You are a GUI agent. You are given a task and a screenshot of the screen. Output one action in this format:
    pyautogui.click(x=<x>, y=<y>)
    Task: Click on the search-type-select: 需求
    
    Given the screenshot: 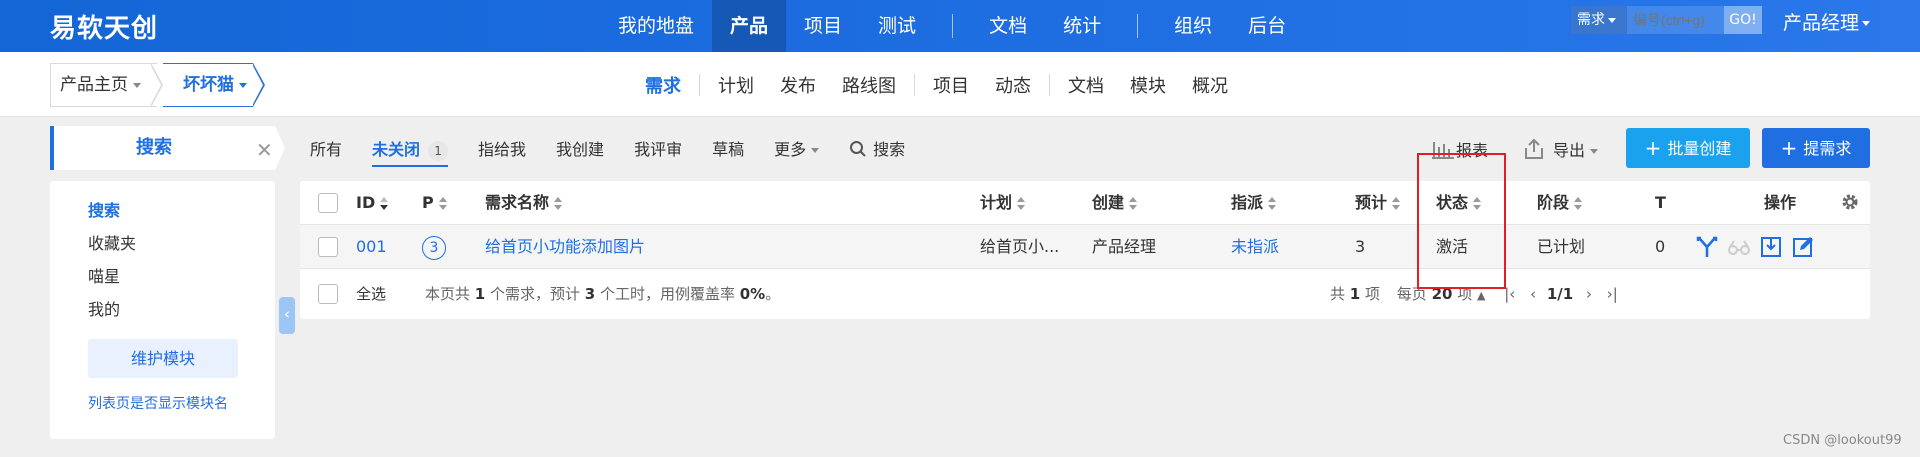 What is the action you would take?
    pyautogui.click(x=1599, y=20)
    